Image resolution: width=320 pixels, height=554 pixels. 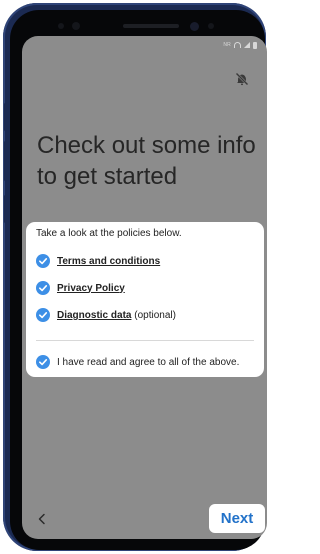 I want to click on signal-icon, so click(x=247, y=45).